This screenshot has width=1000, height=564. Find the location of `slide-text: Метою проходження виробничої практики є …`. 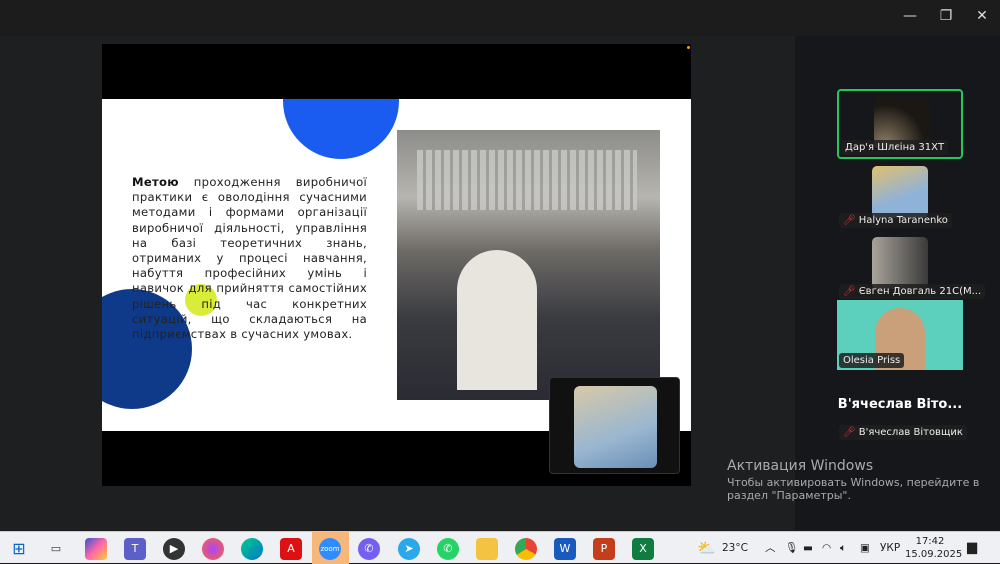

slide-text: Метою проходження виробничої практики є … is located at coordinates (249, 258).